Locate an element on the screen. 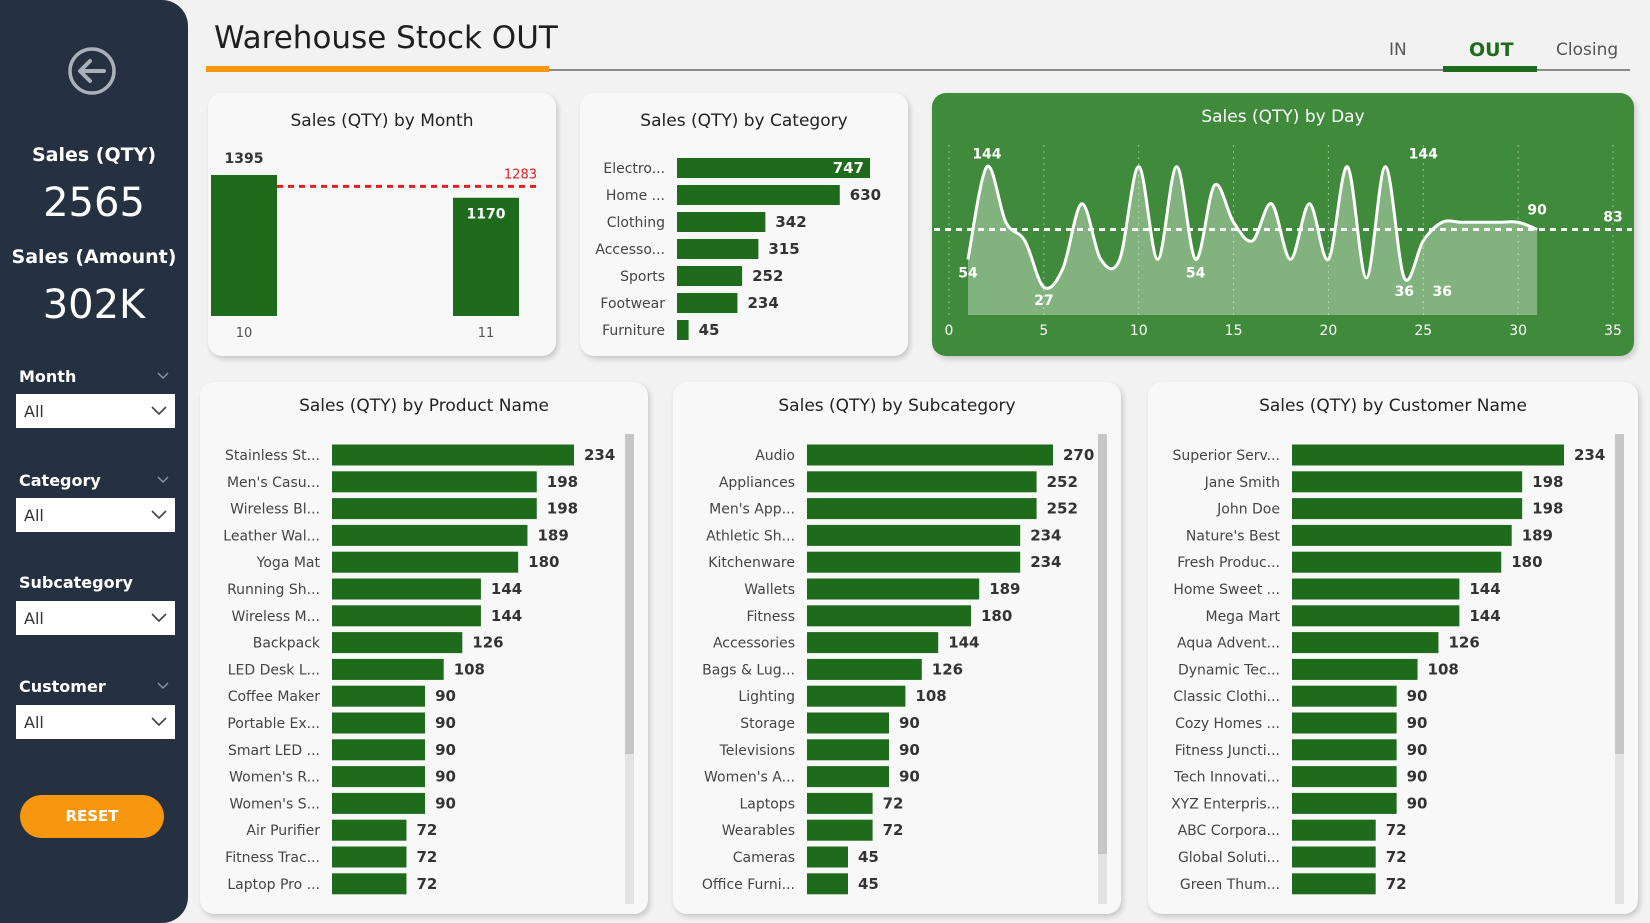  slicer-category-dropdown: All is located at coordinates (95, 515).